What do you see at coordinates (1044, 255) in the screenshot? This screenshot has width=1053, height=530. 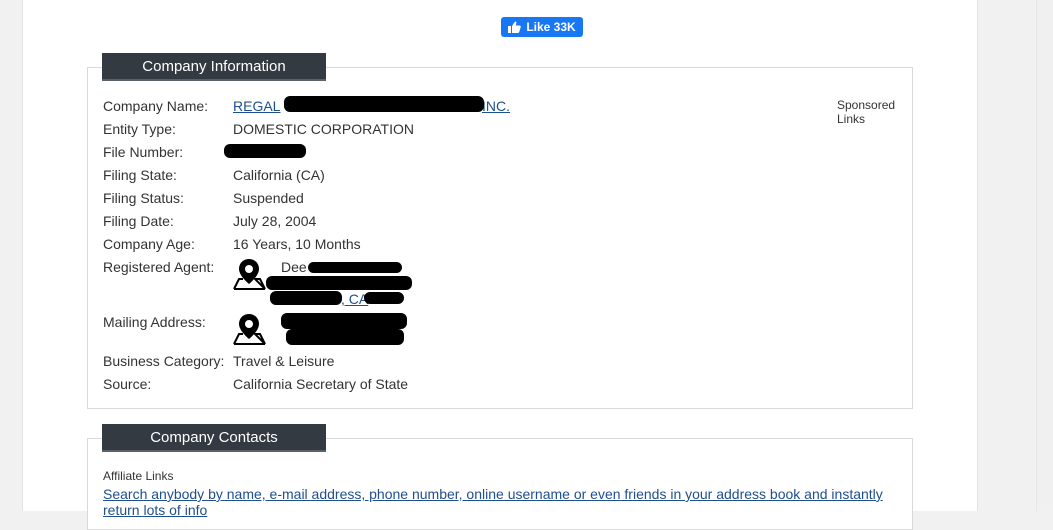 I see `scrollbar` at bounding box center [1044, 255].